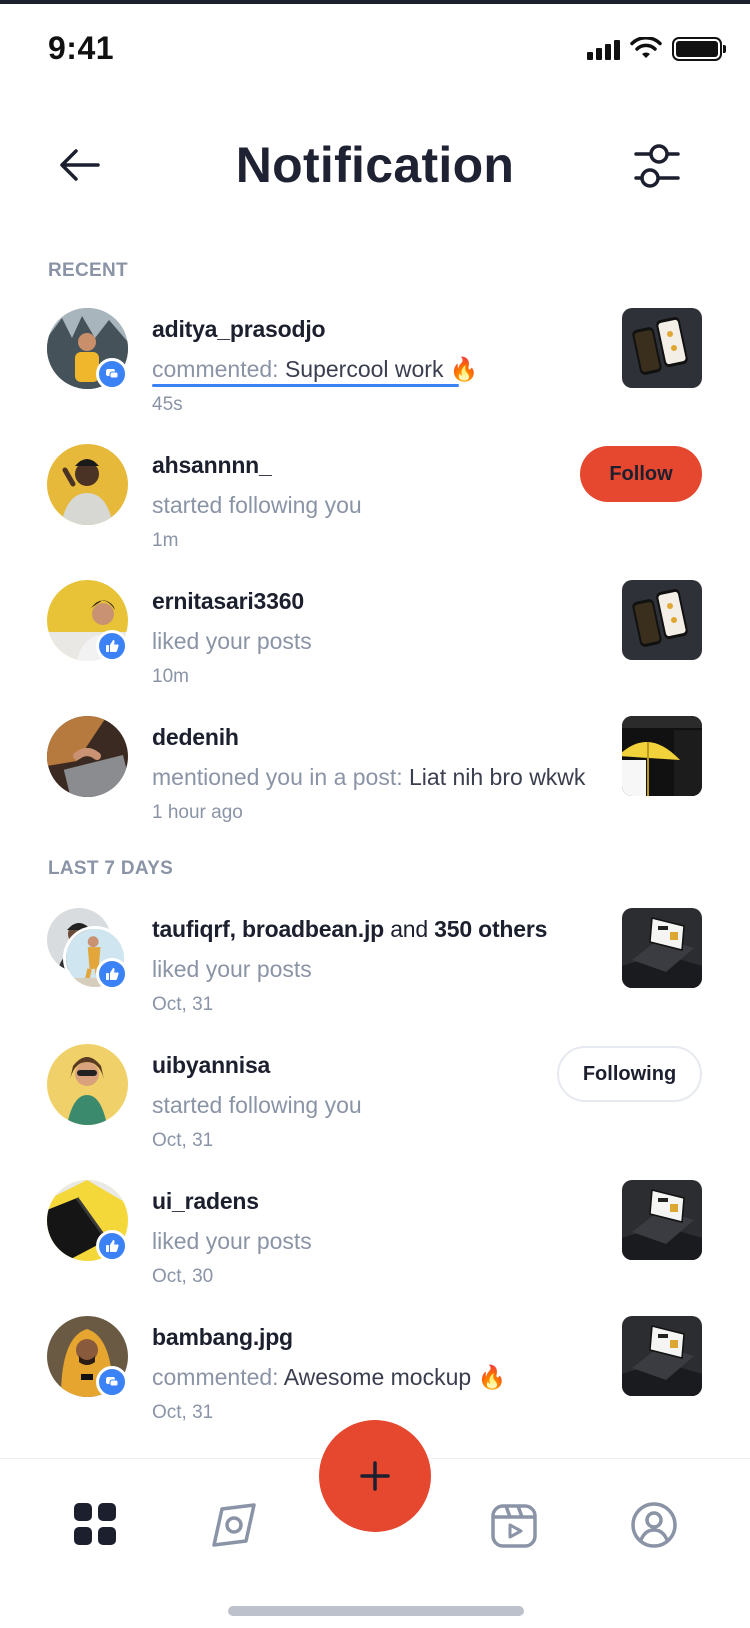  What do you see at coordinates (234, 1525) in the screenshot?
I see `explore-icon` at bounding box center [234, 1525].